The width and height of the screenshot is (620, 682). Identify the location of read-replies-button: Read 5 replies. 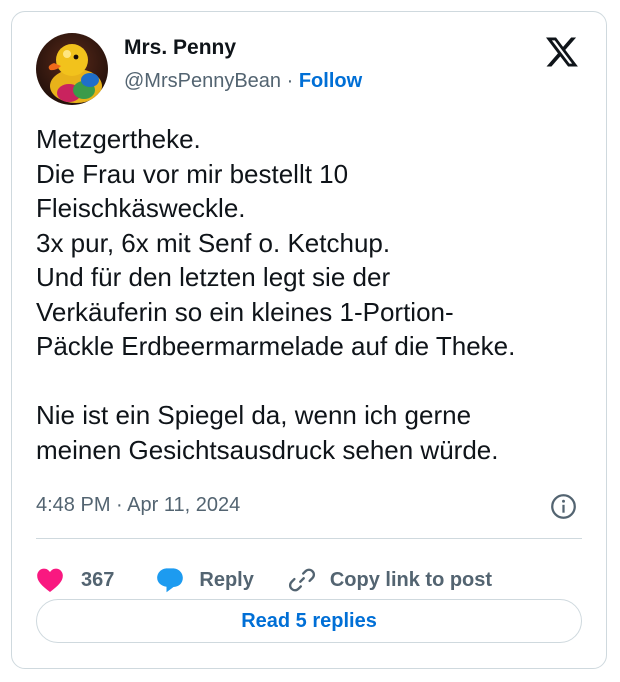
(309, 621).